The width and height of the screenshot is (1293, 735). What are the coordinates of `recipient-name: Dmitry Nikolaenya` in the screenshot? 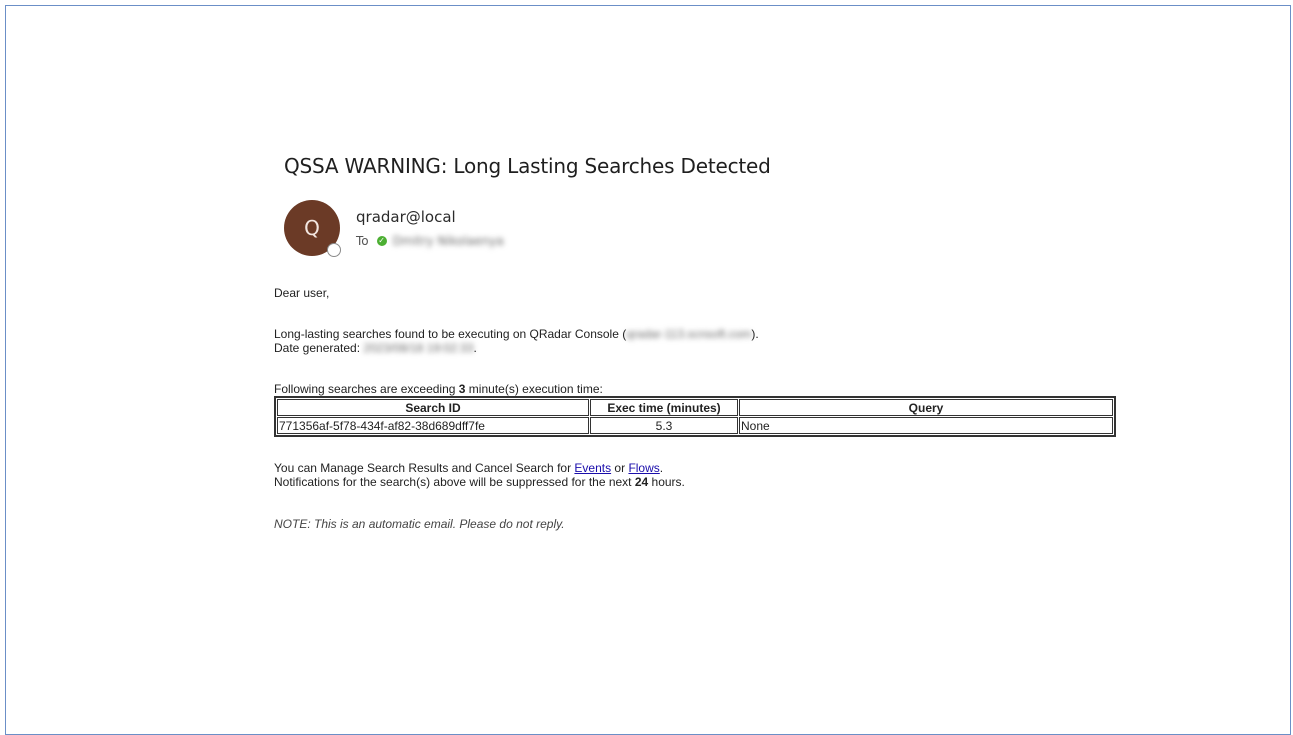 It's located at (448, 241).